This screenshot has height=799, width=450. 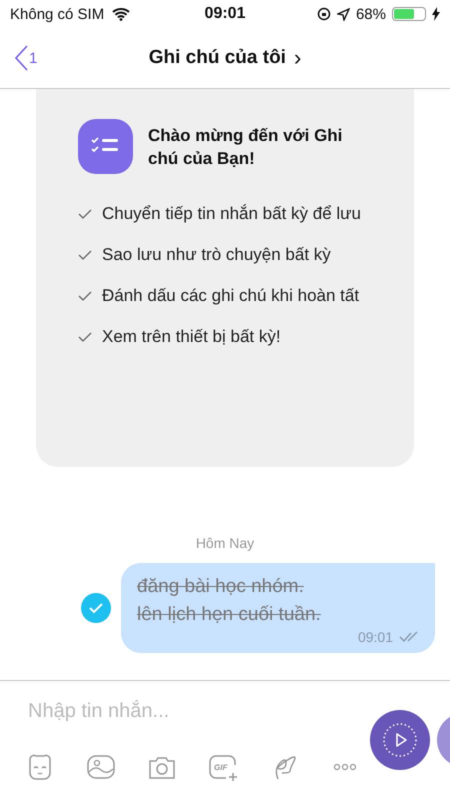 What do you see at coordinates (323, 14) in the screenshot?
I see `rotation-lock-icon` at bounding box center [323, 14].